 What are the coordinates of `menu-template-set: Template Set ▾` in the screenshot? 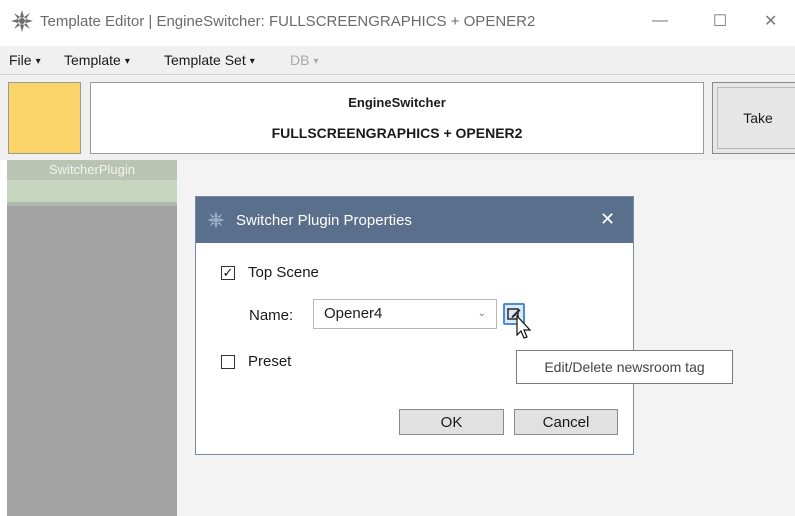 It's located at (209, 60).